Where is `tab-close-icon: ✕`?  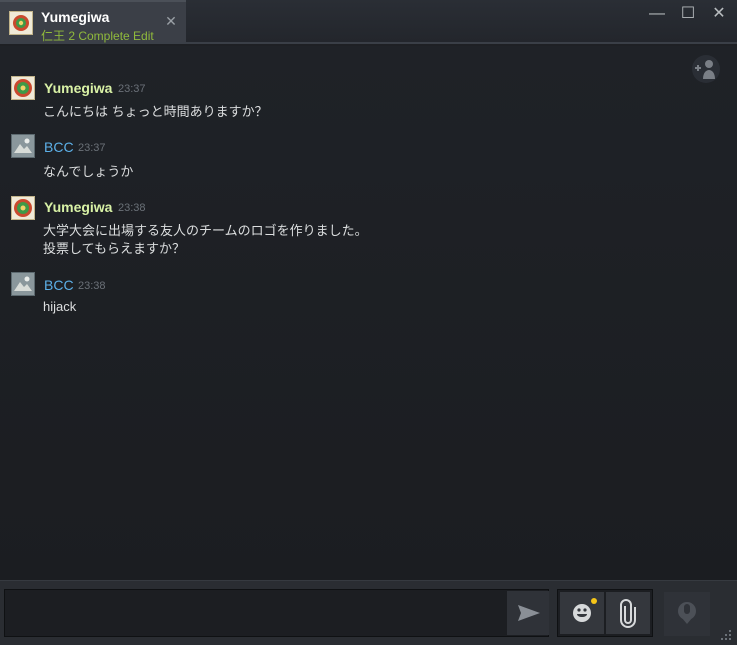 tab-close-icon: ✕ is located at coordinates (171, 21).